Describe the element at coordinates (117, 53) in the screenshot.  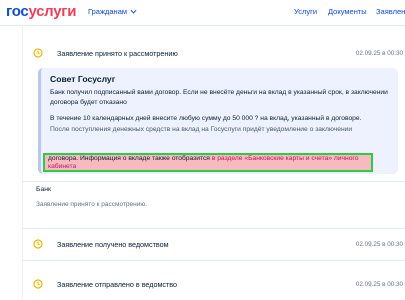
I see `status-text: Заявление принято к рассмотрению` at that location.